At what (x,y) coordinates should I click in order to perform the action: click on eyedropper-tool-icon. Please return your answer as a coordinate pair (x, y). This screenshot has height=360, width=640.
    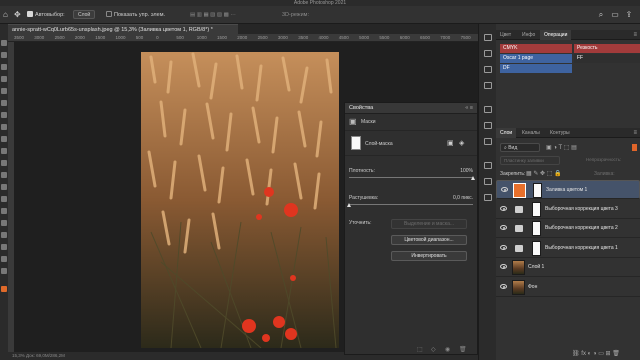
    Looking at the image, I should click on (4, 103).